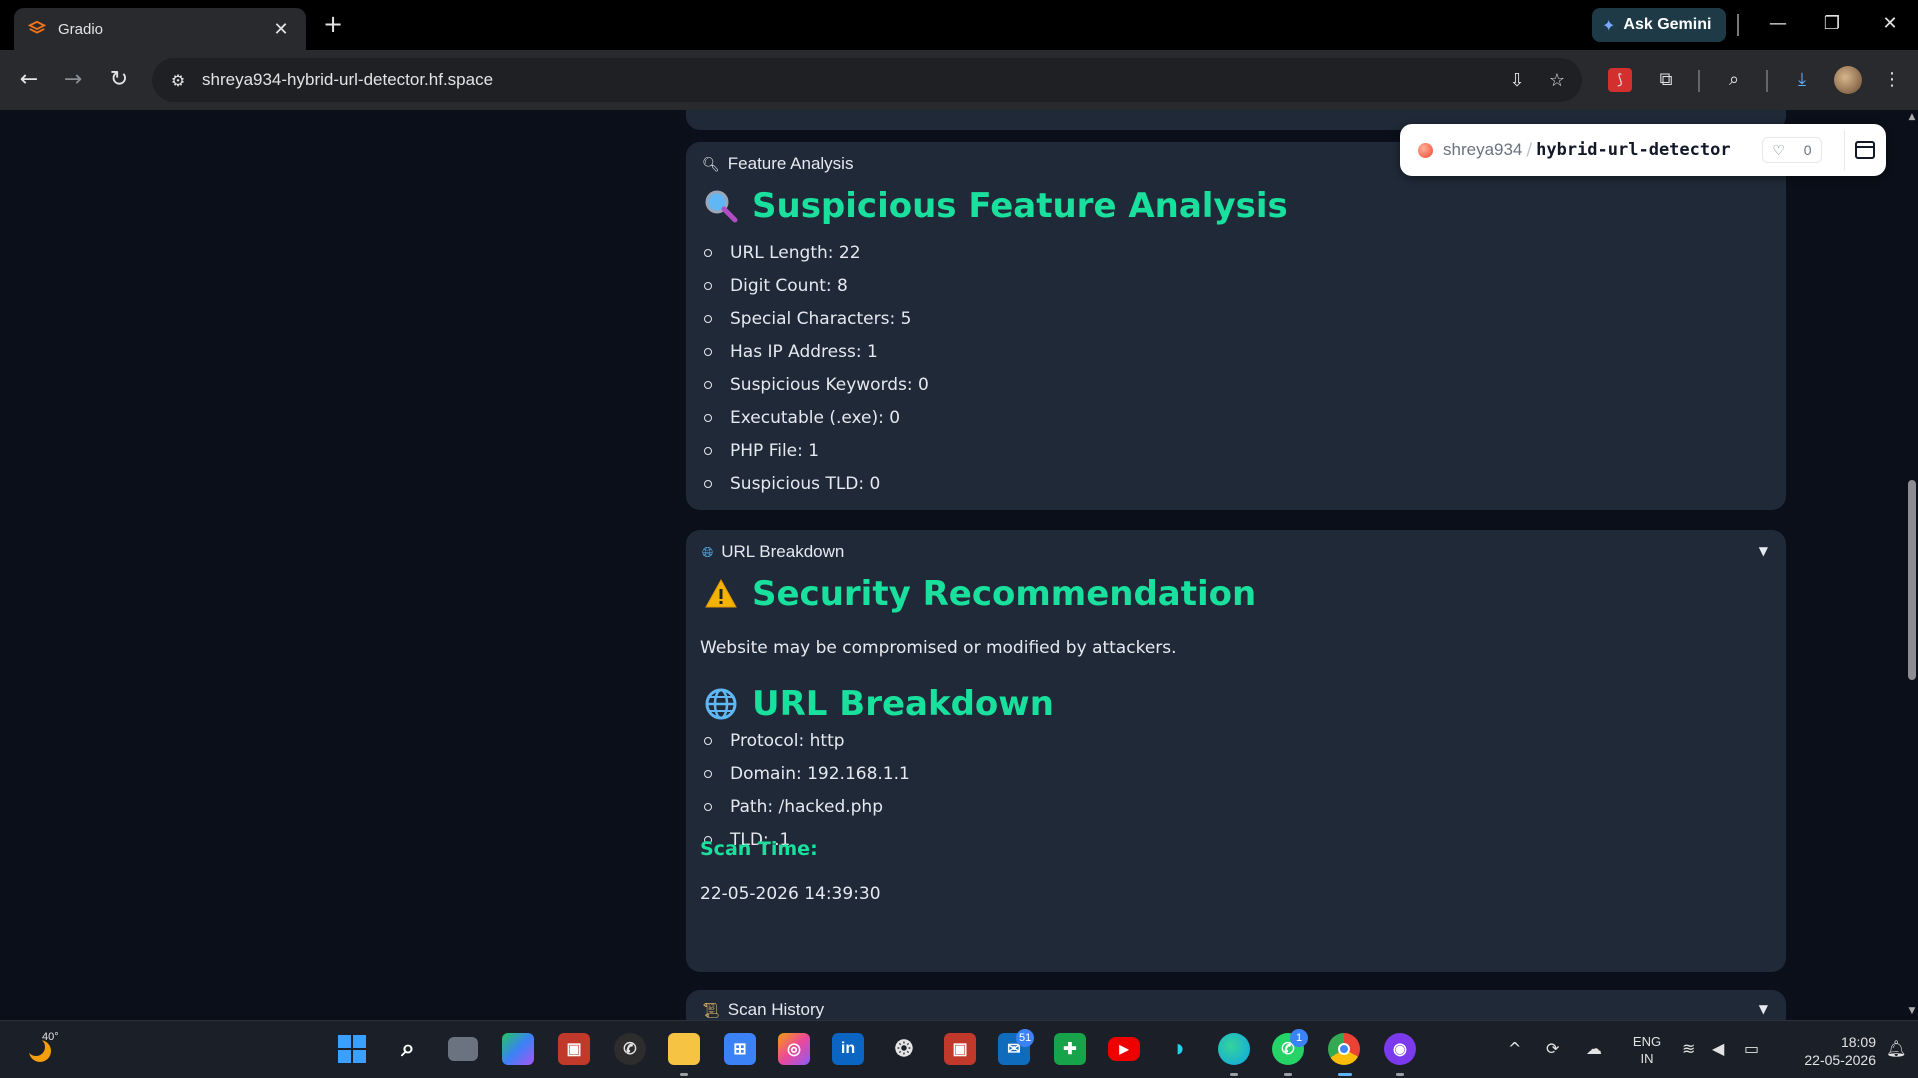  What do you see at coordinates (1557, 80) in the screenshot?
I see `bookmark-star-icon: ☆` at bounding box center [1557, 80].